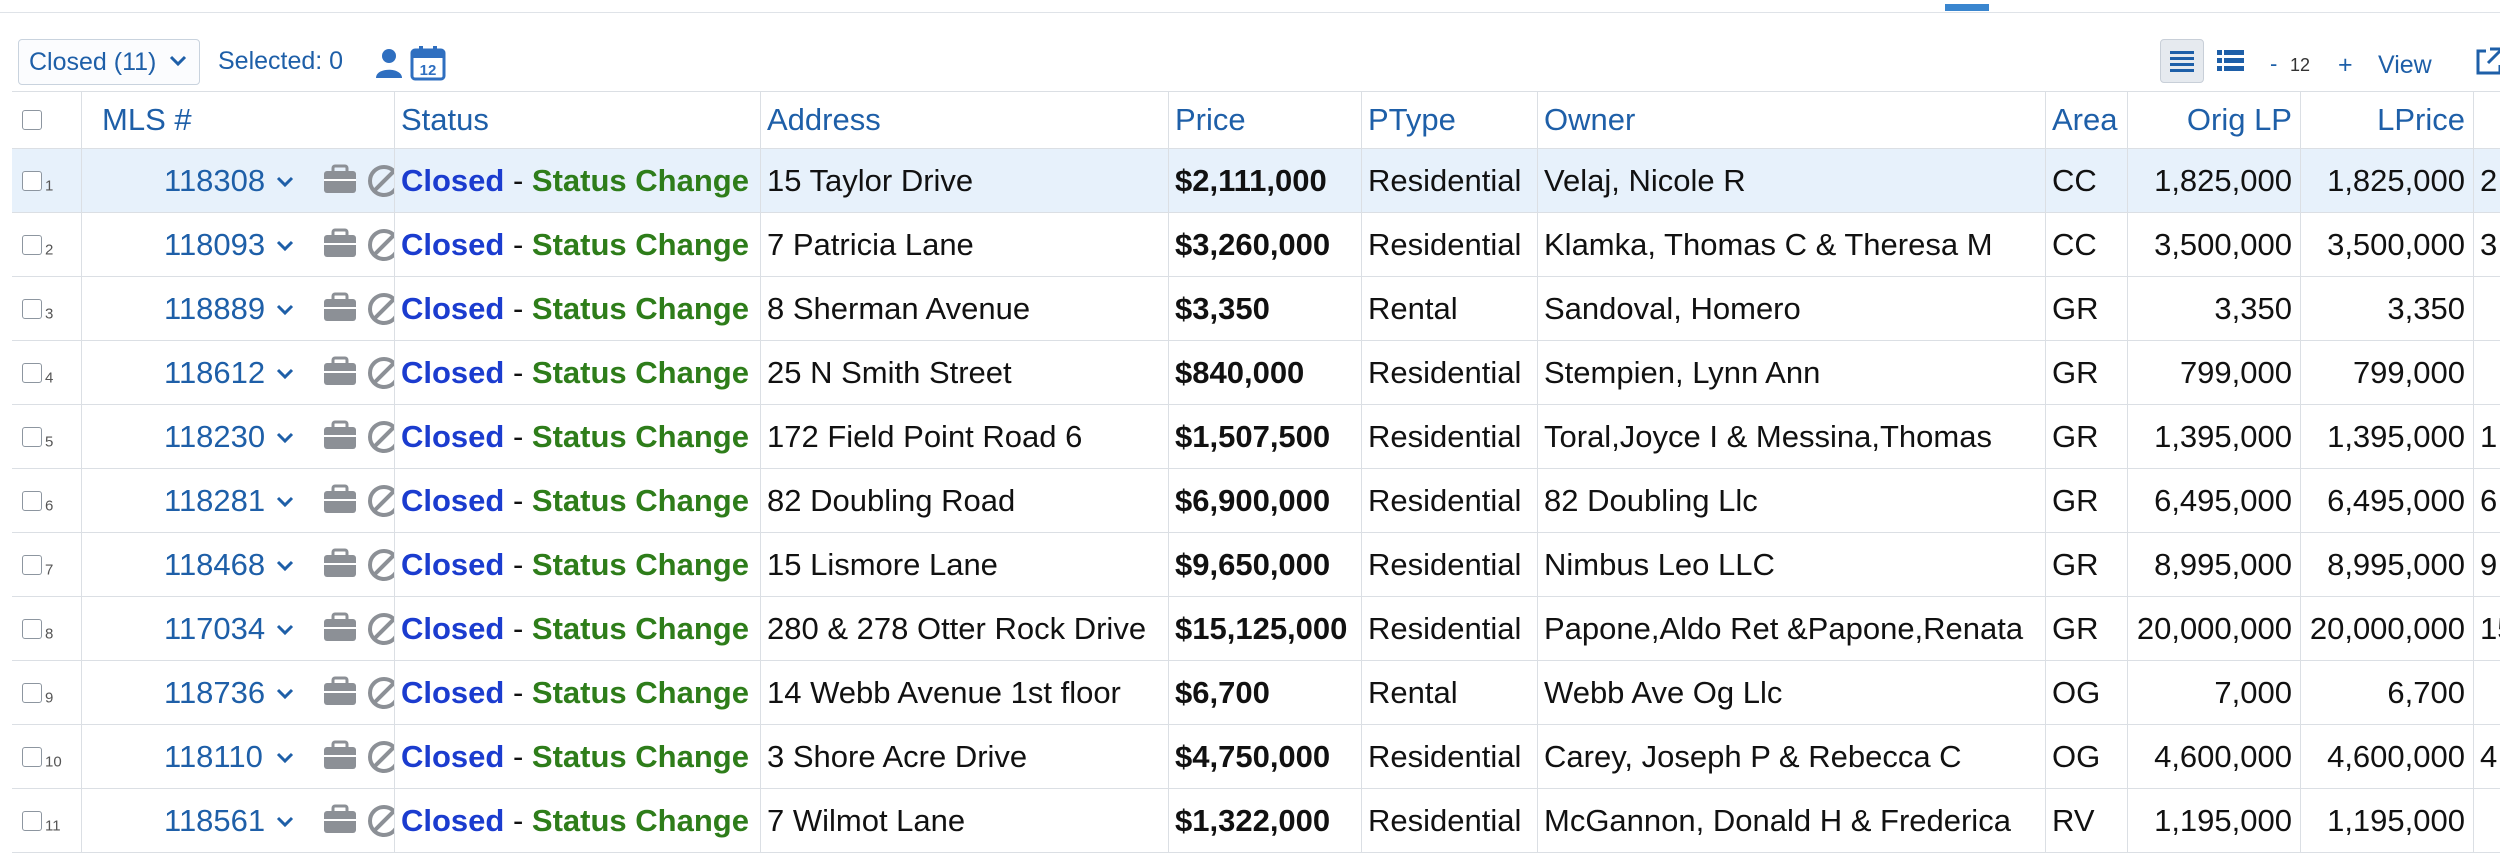  Describe the element at coordinates (2214, 500) in the screenshot. I see `orig-lp-cell: 6,495,000` at that location.